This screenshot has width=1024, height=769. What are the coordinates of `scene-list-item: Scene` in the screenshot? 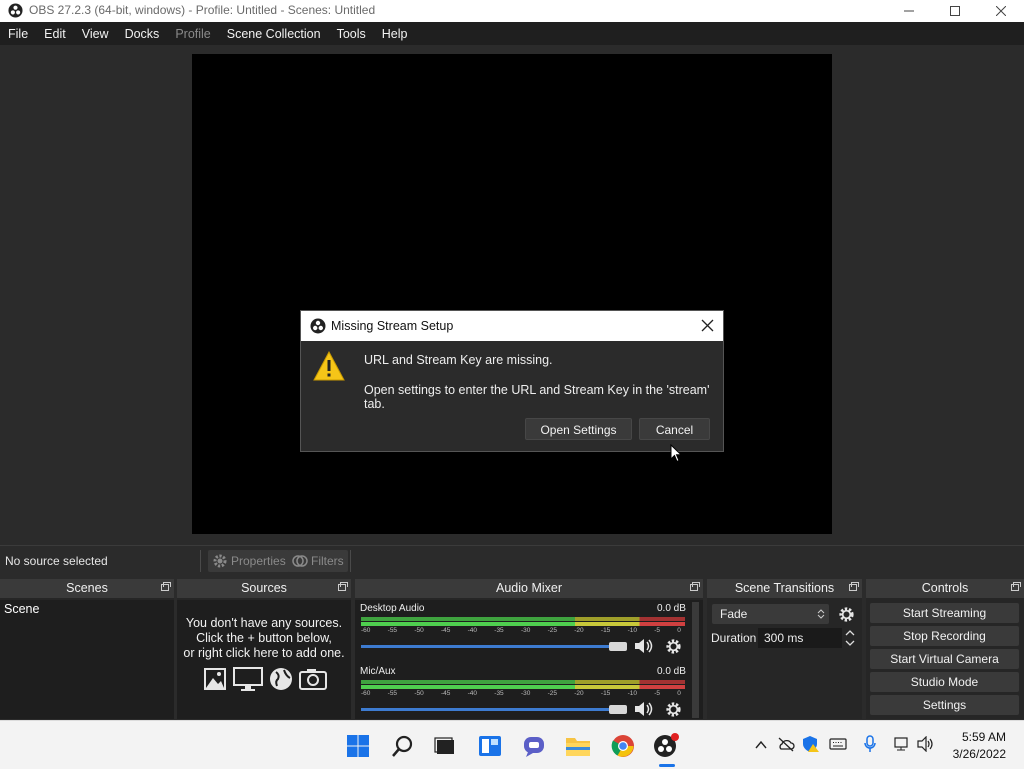 It's located at (21, 609).